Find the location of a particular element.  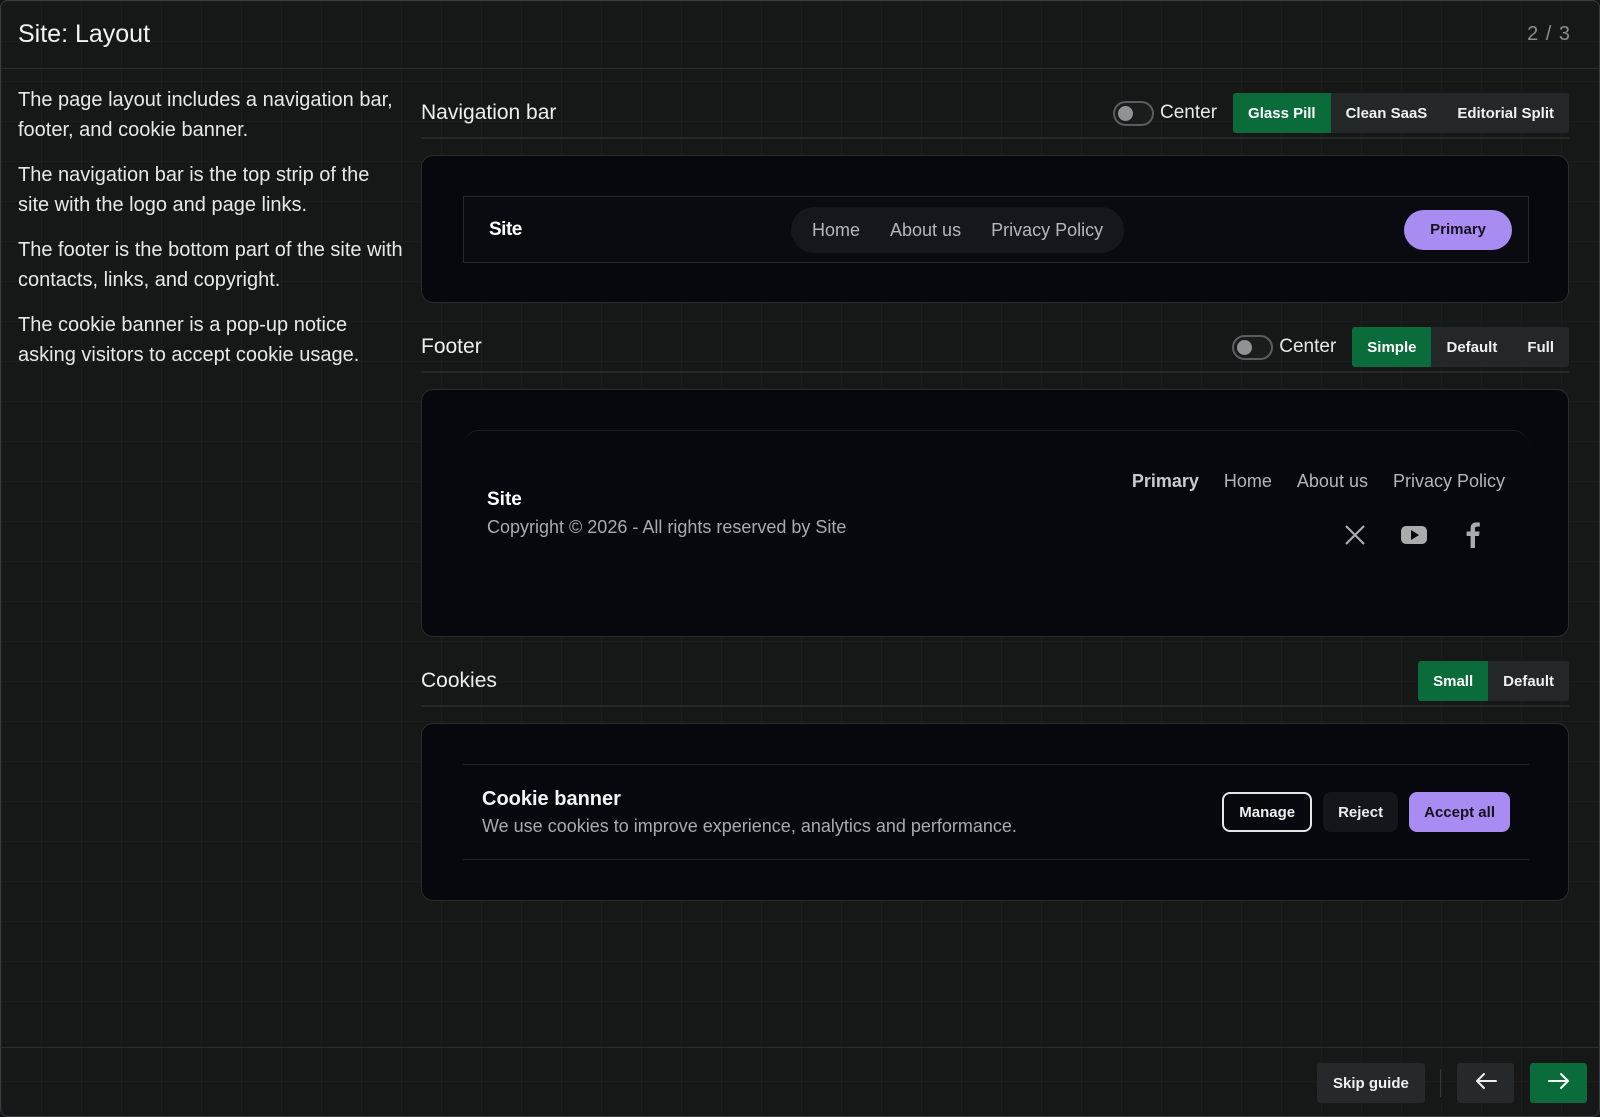

preview-nav-links: Home About us Privacy Policy is located at coordinates (958, 230).